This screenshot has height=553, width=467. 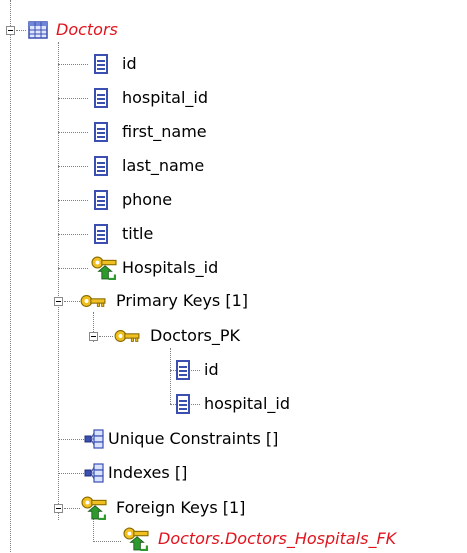 I want to click on tree-node-primary-key: Doctors_PK, so click(x=177, y=336).